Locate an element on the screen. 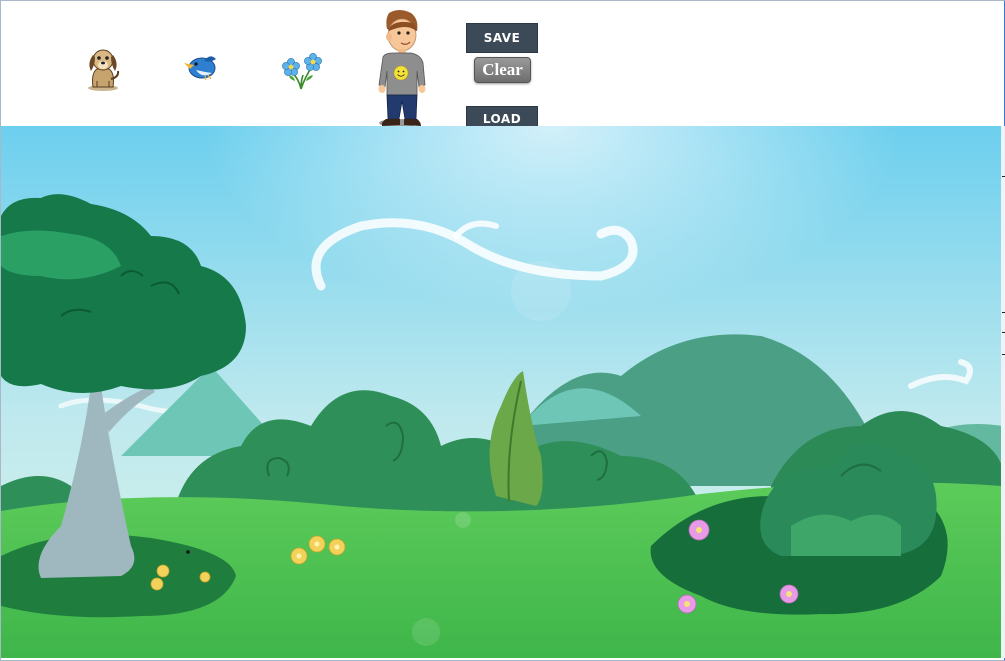 The image size is (1005, 661). dog-icon is located at coordinates (103, 68).